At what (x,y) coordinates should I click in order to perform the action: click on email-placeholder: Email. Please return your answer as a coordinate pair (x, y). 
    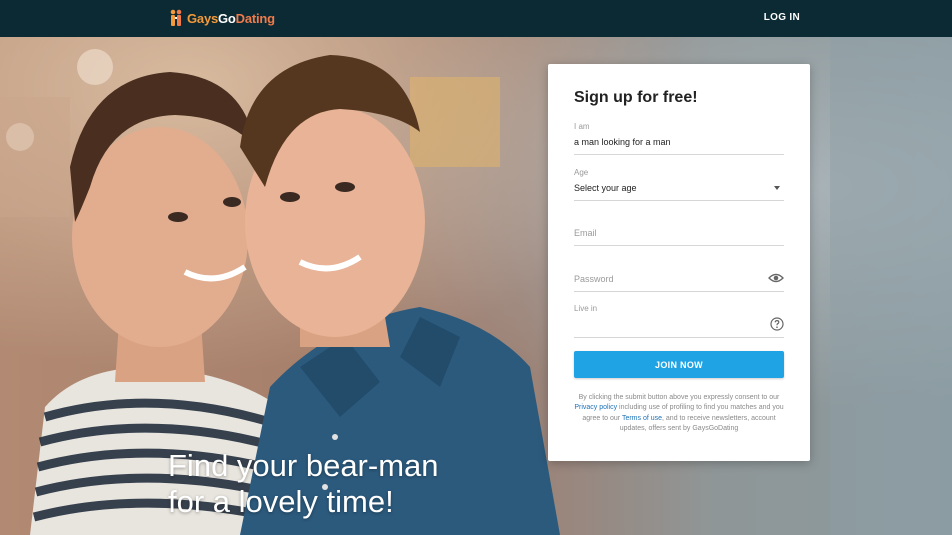
    Looking at the image, I should click on (585, 233).